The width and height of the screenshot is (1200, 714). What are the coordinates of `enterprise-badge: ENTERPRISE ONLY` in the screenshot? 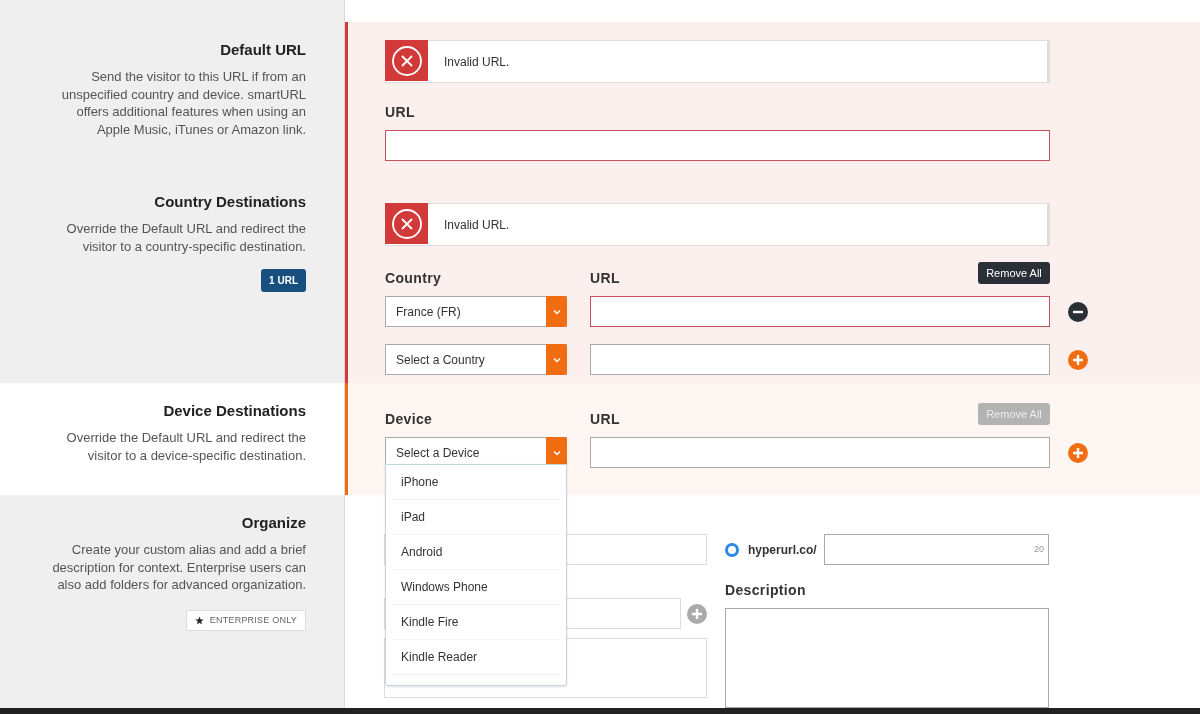 It's located at (245, 620).